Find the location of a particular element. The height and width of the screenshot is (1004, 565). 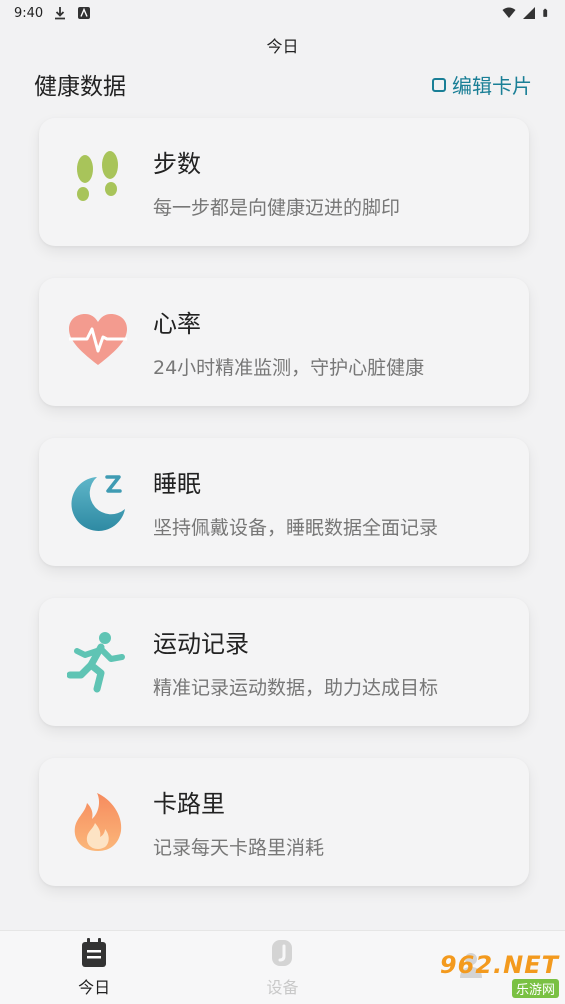

nav-device: 设备 is located at coordinates (282, 968).